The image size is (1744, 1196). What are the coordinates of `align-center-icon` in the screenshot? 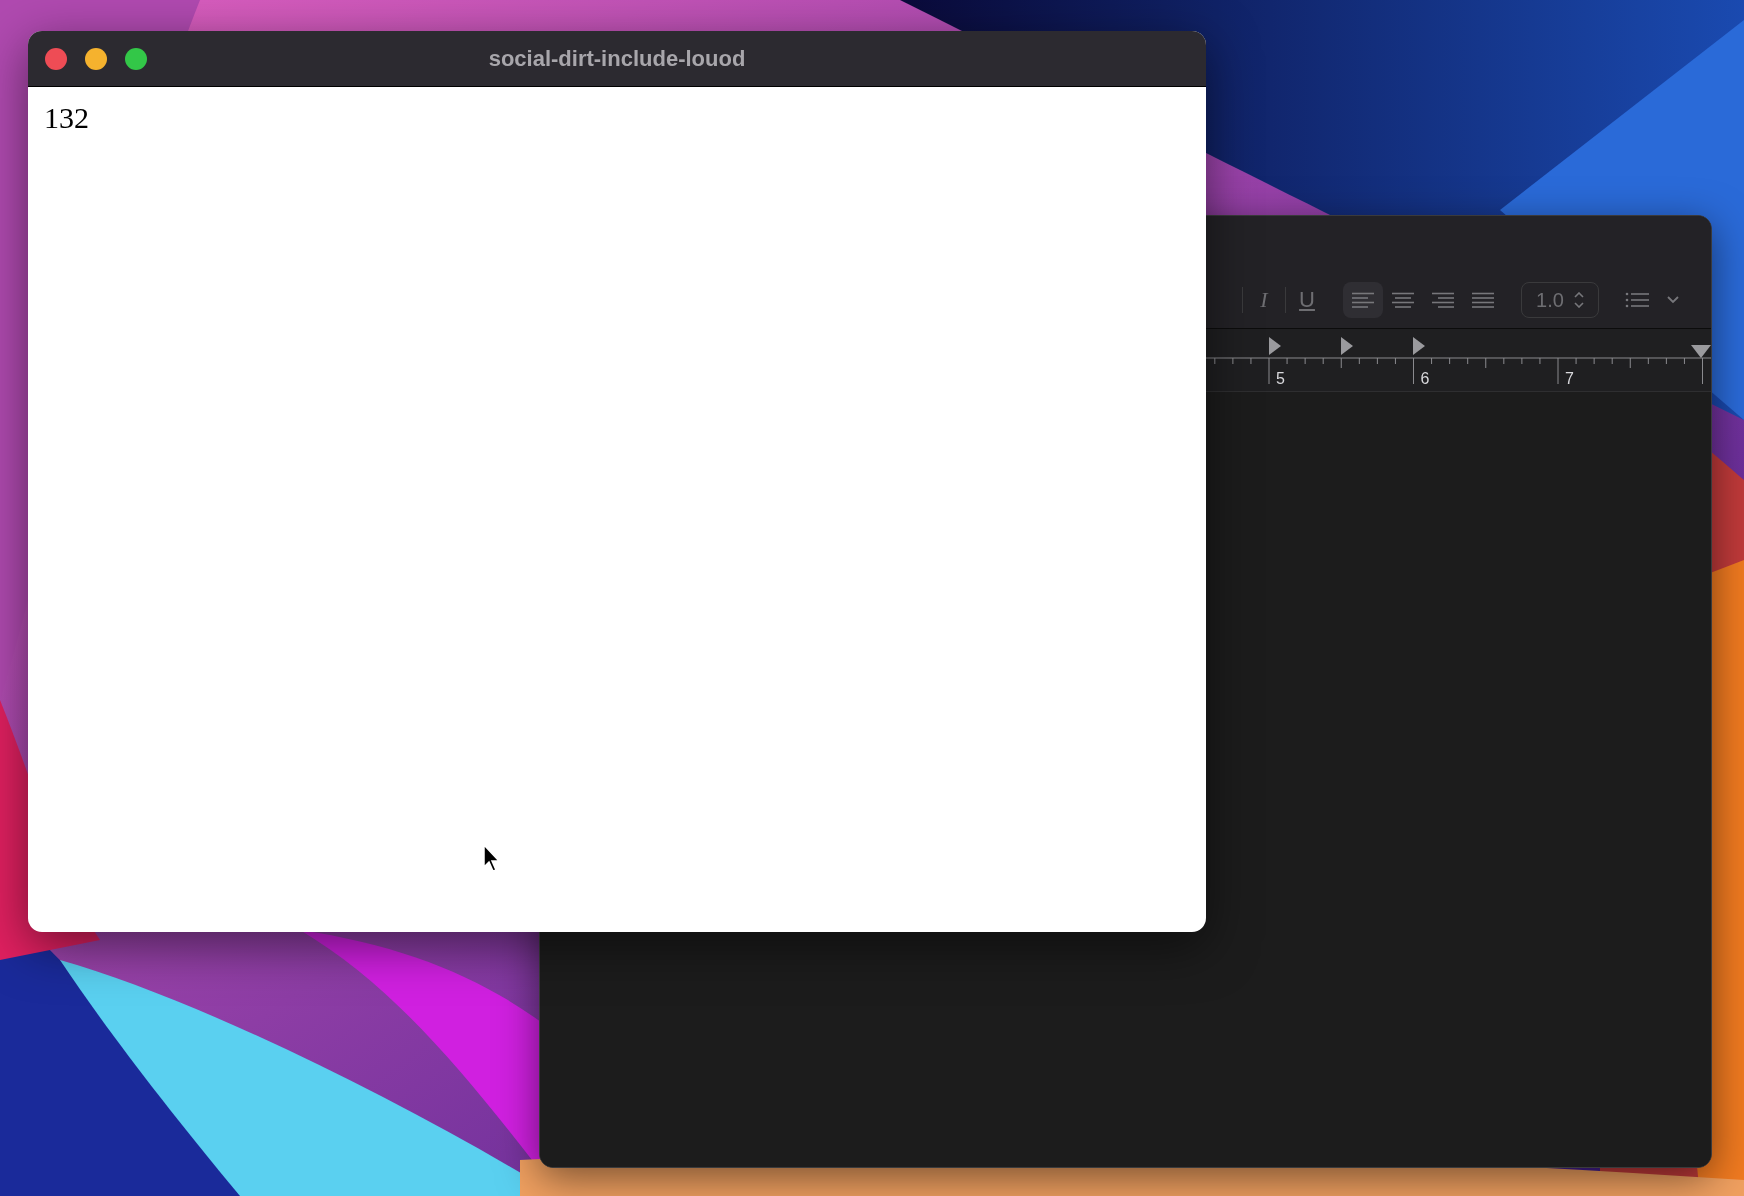 It's located at (1403, 300).